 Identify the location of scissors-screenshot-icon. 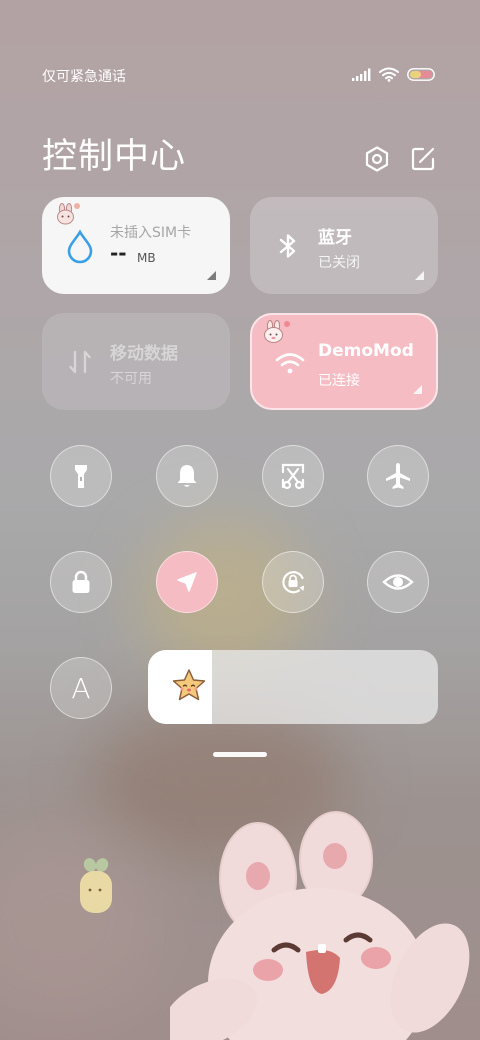
(293, 476).